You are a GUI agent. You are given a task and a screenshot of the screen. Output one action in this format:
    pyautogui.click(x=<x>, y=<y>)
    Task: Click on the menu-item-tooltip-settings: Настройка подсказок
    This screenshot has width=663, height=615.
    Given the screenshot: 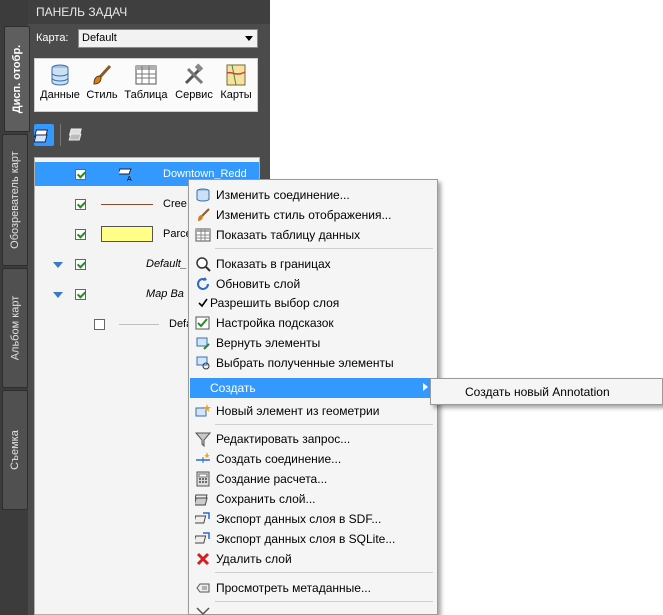 What is the action you would take?
    pyautogui.click(x=313, y=323)
    